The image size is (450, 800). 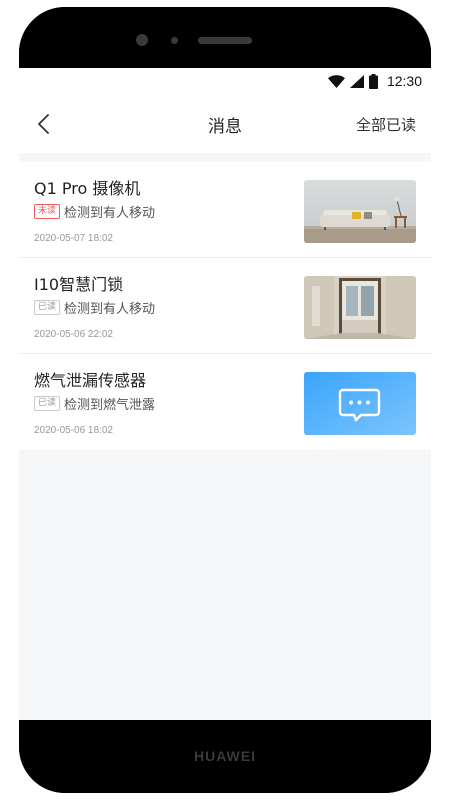 What do you see at coordinates (73, 334) in the screenshot?
I see `message-time: 2020-05-06 22:02` at bounding box center [73, 334].